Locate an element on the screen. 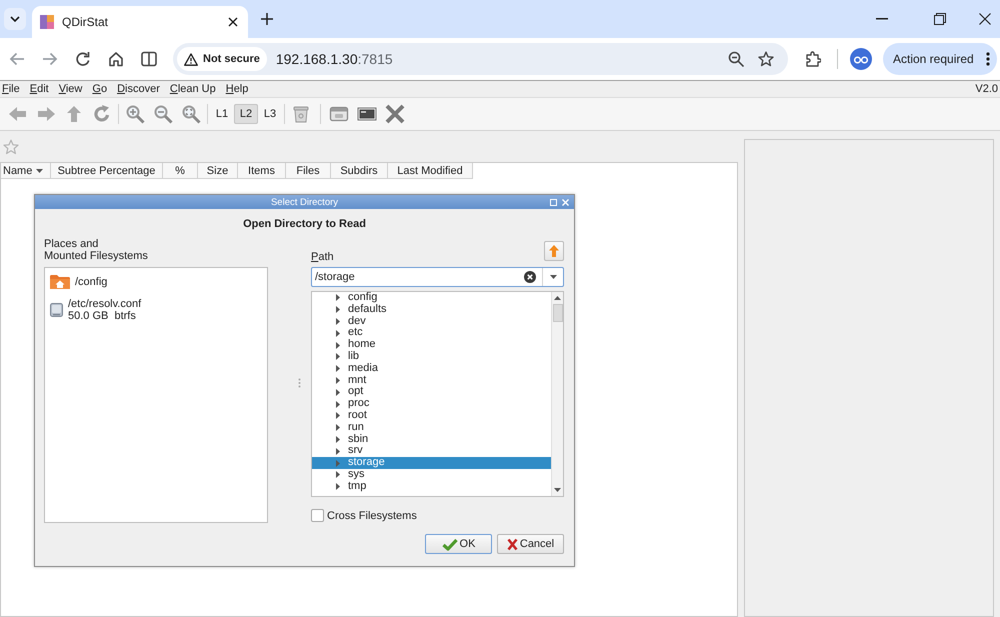 The width and height of the screenshot is (1000, 617). tree-item: run is located at coordinates (431, 428).